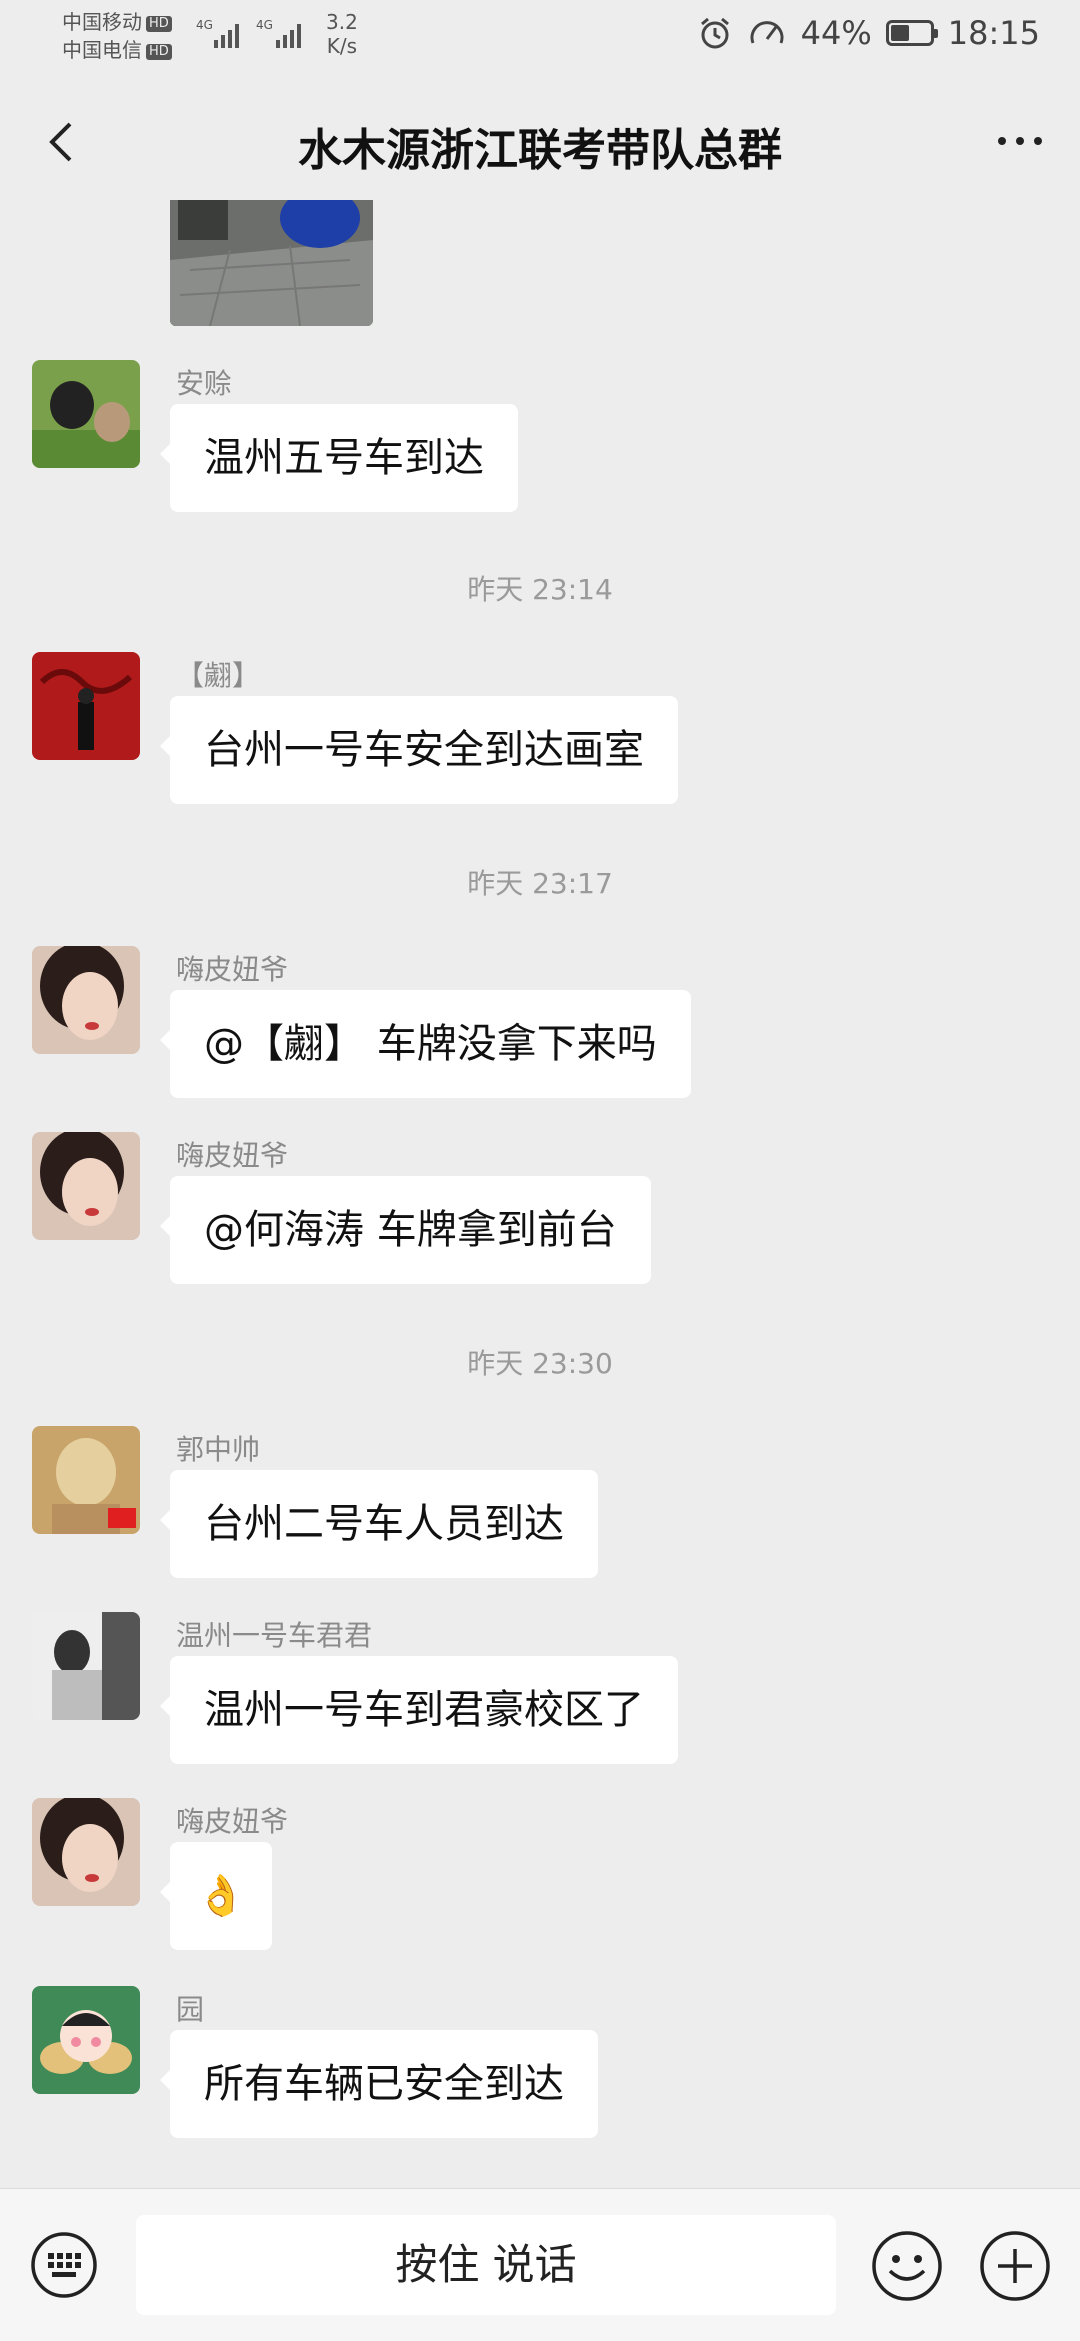  What do you see at coordinates (907, 2266) in the screenshot?
I see `emoji-icon` at bounding box center [907, 2266].